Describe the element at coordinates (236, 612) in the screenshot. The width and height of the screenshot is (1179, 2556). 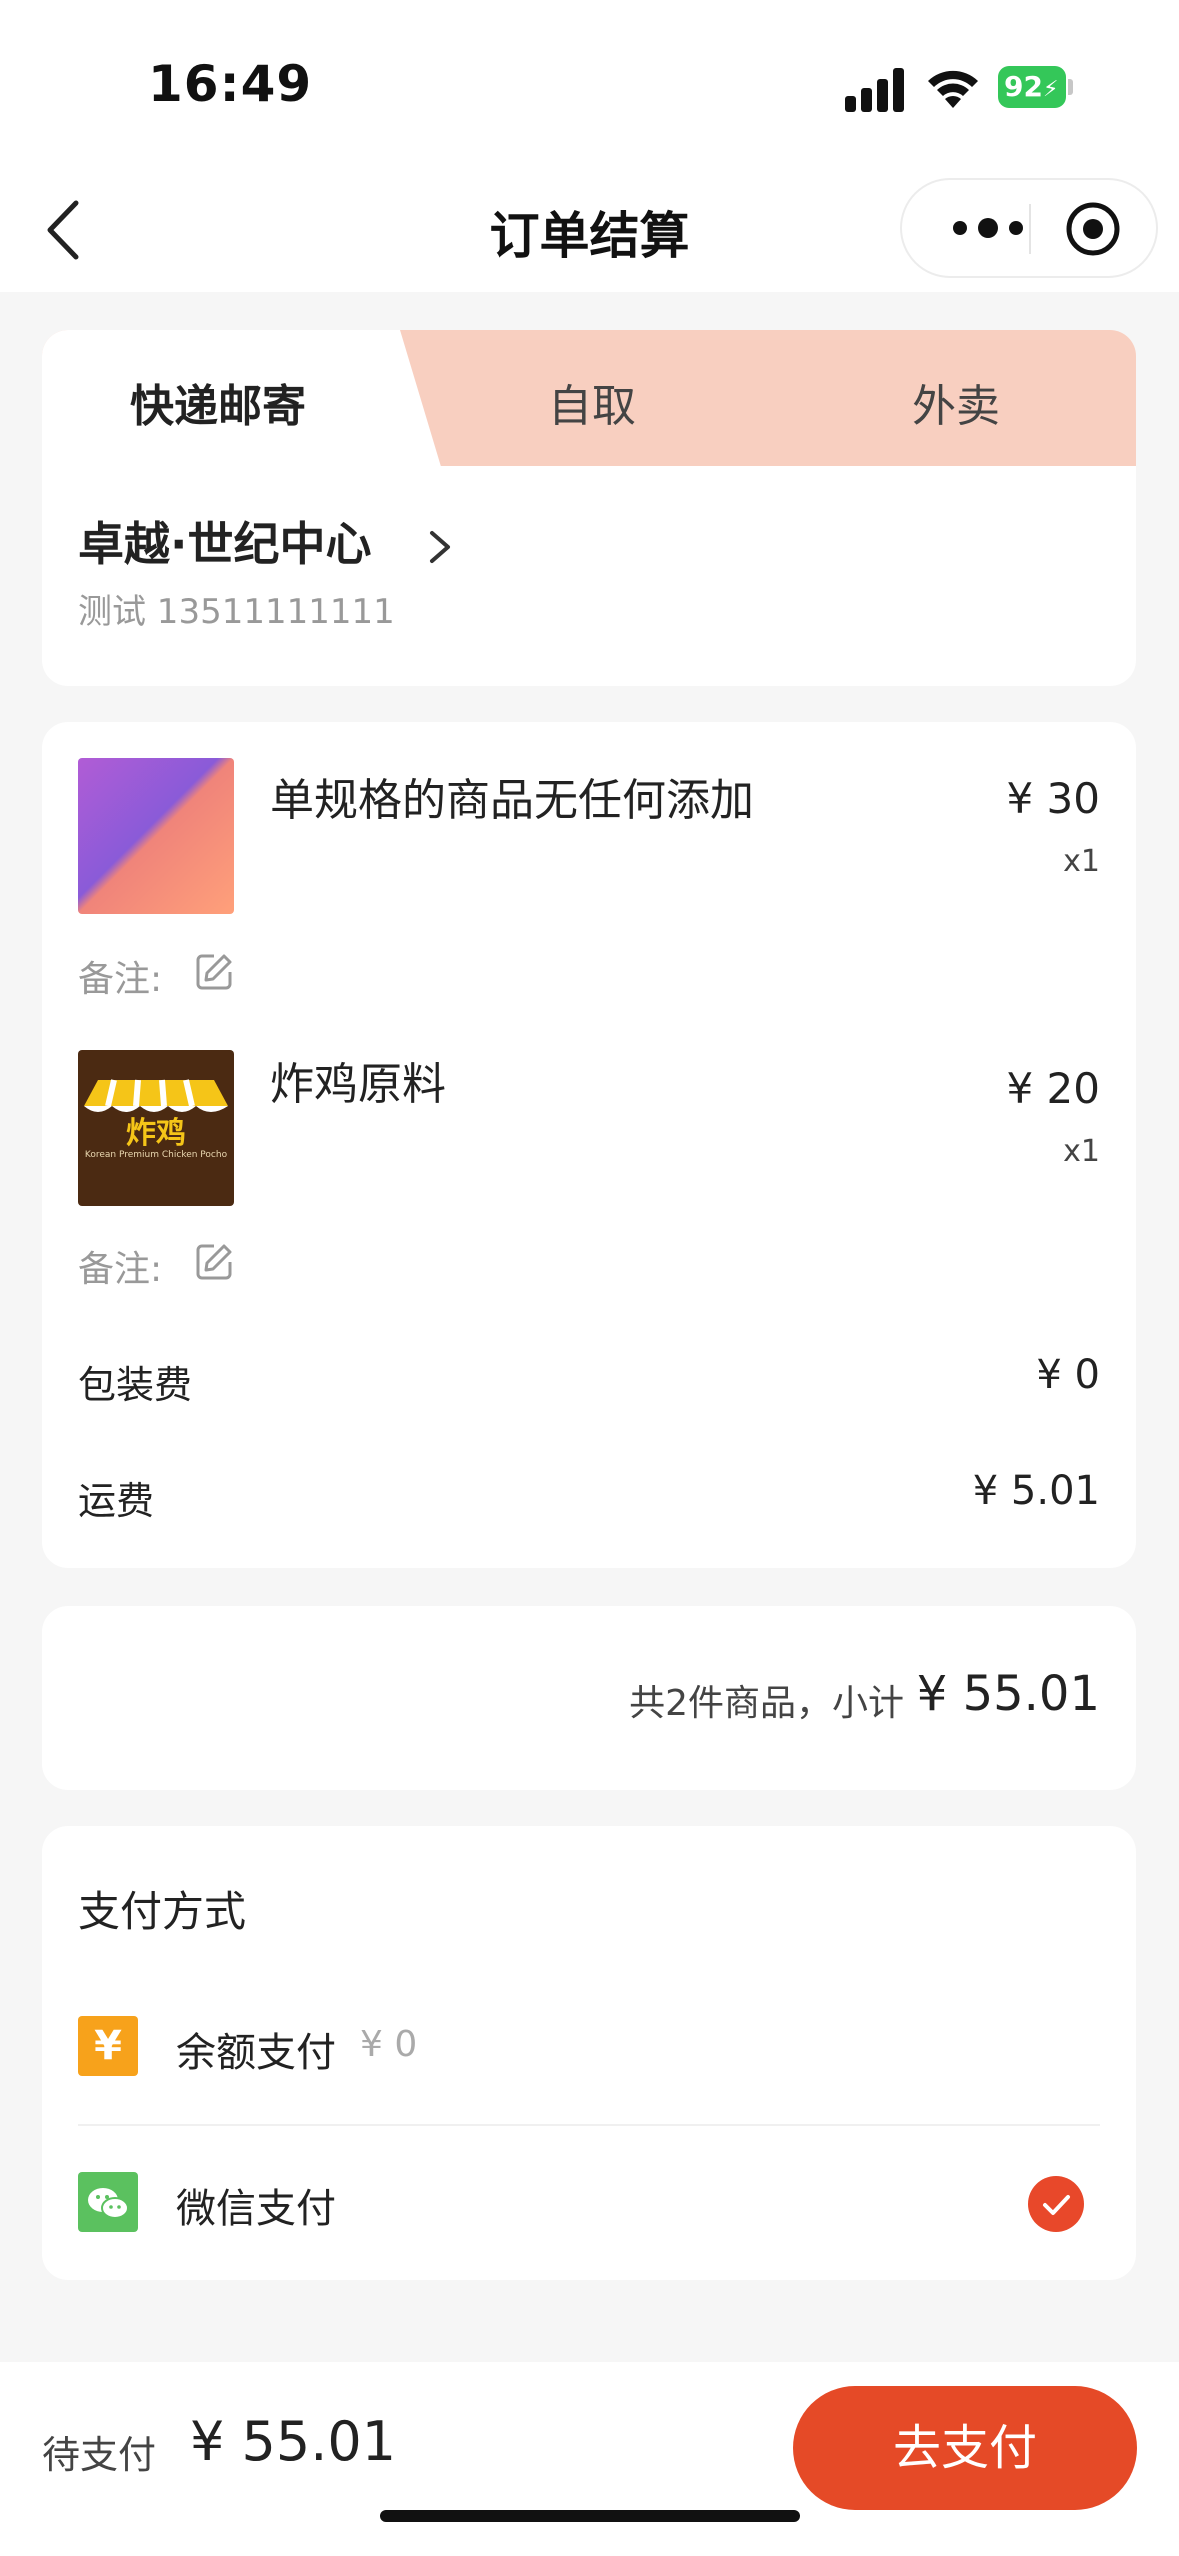
I see `address-contact: 测试 13511111111` at that location.